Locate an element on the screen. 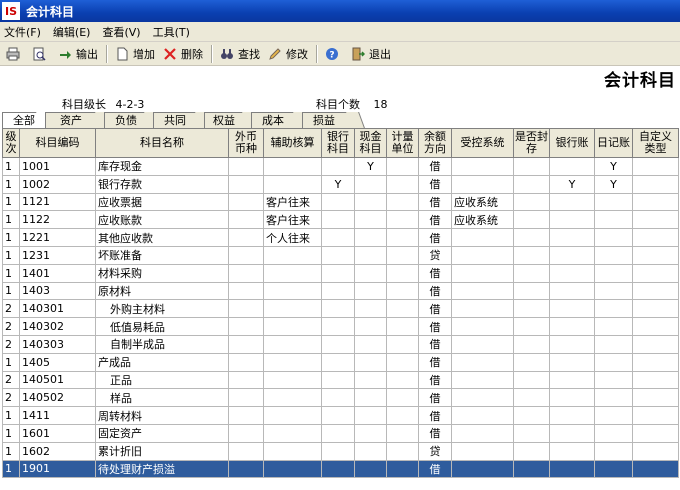  cell-journal is located at coordinates (613, 433).